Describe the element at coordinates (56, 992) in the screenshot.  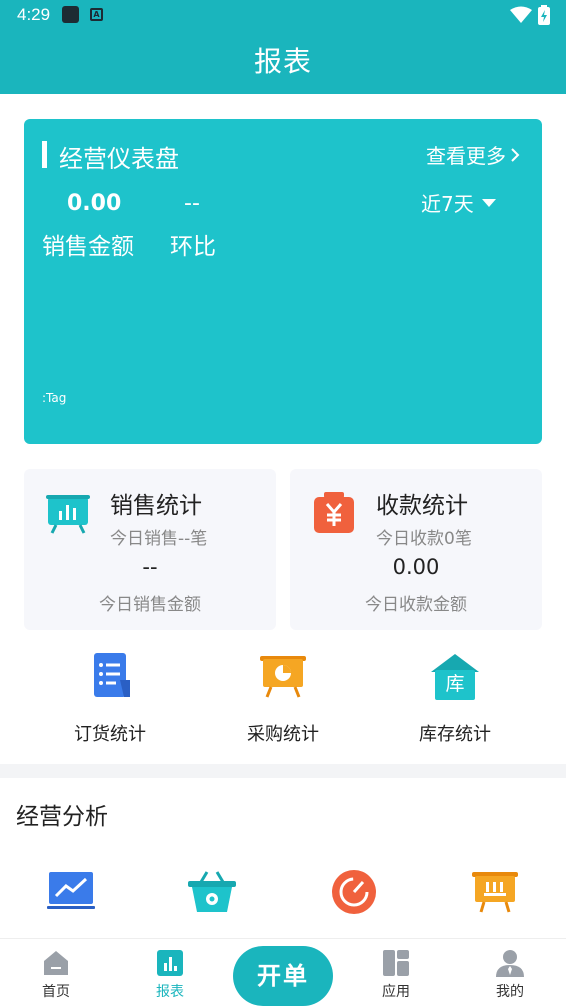
I see `nav-home-label: 首页` at that location.